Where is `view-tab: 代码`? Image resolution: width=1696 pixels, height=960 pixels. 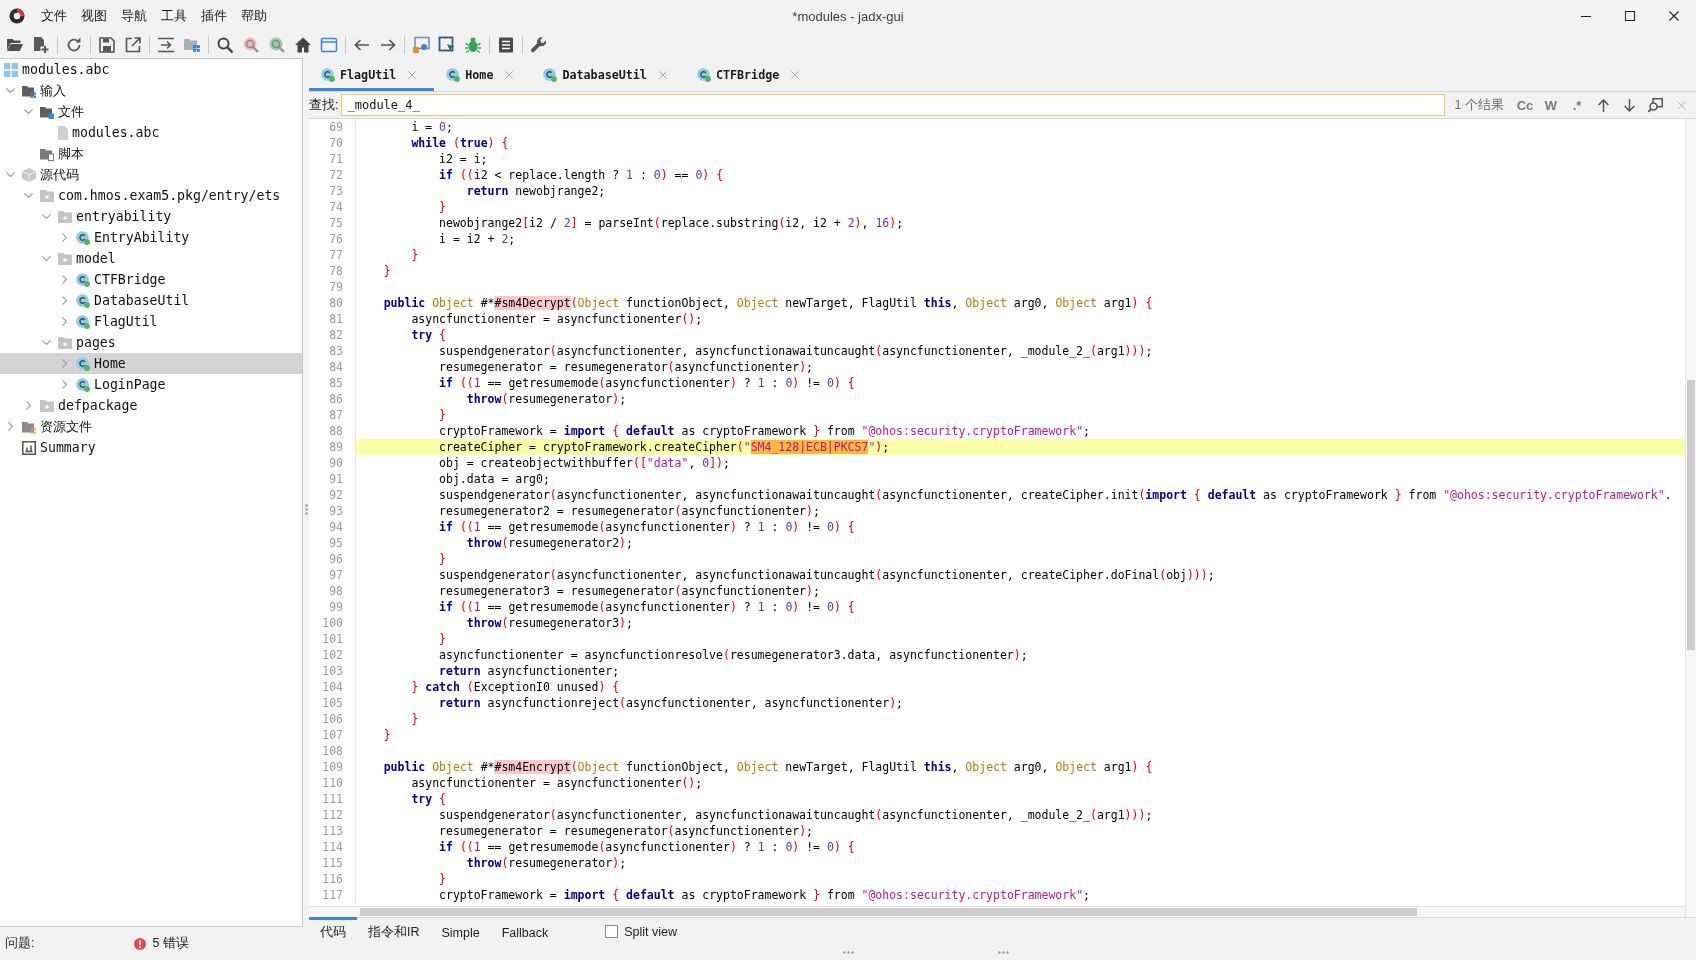
view-tab: 代码 is located at coordinates (333, 931).